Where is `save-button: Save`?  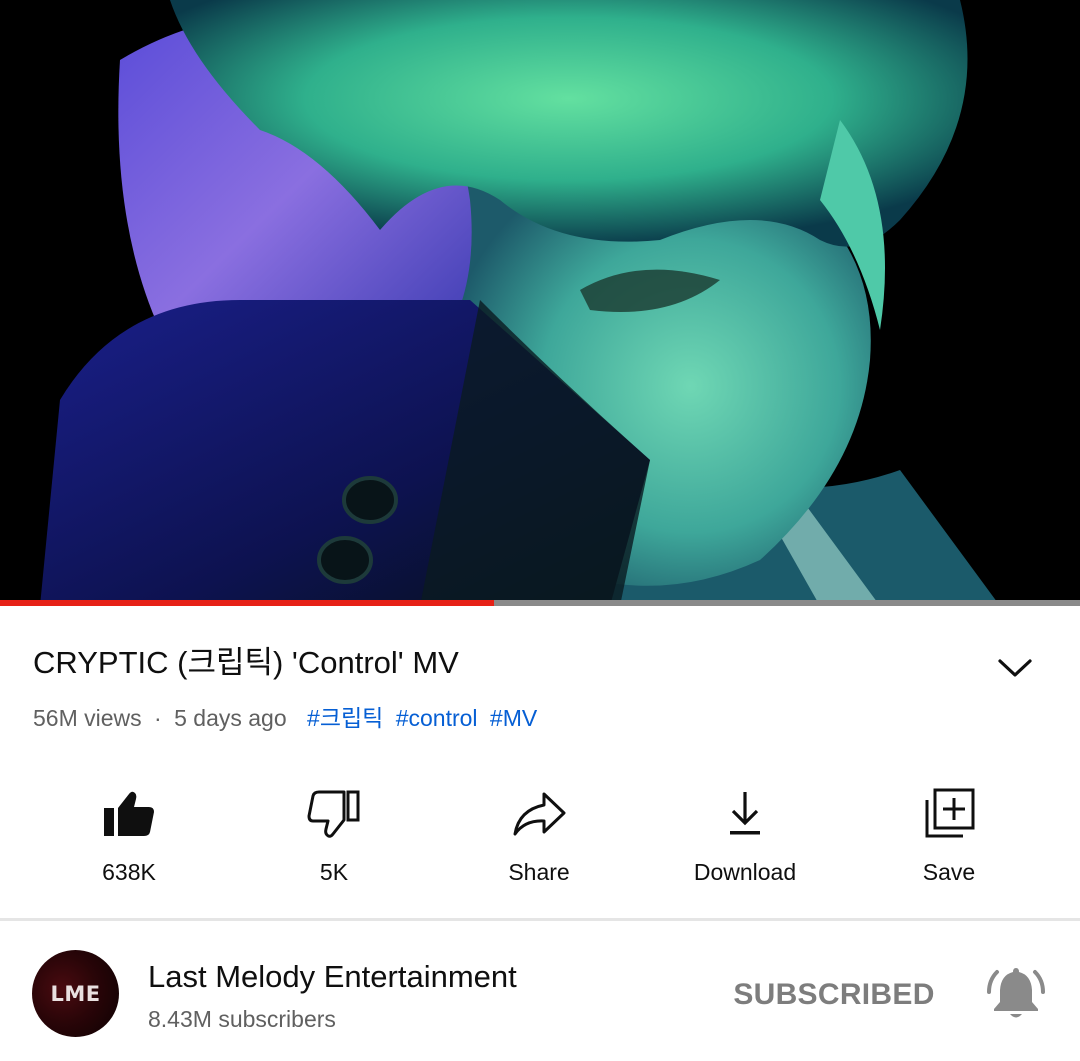
save-button: Save is located at coordinates (949, 835).